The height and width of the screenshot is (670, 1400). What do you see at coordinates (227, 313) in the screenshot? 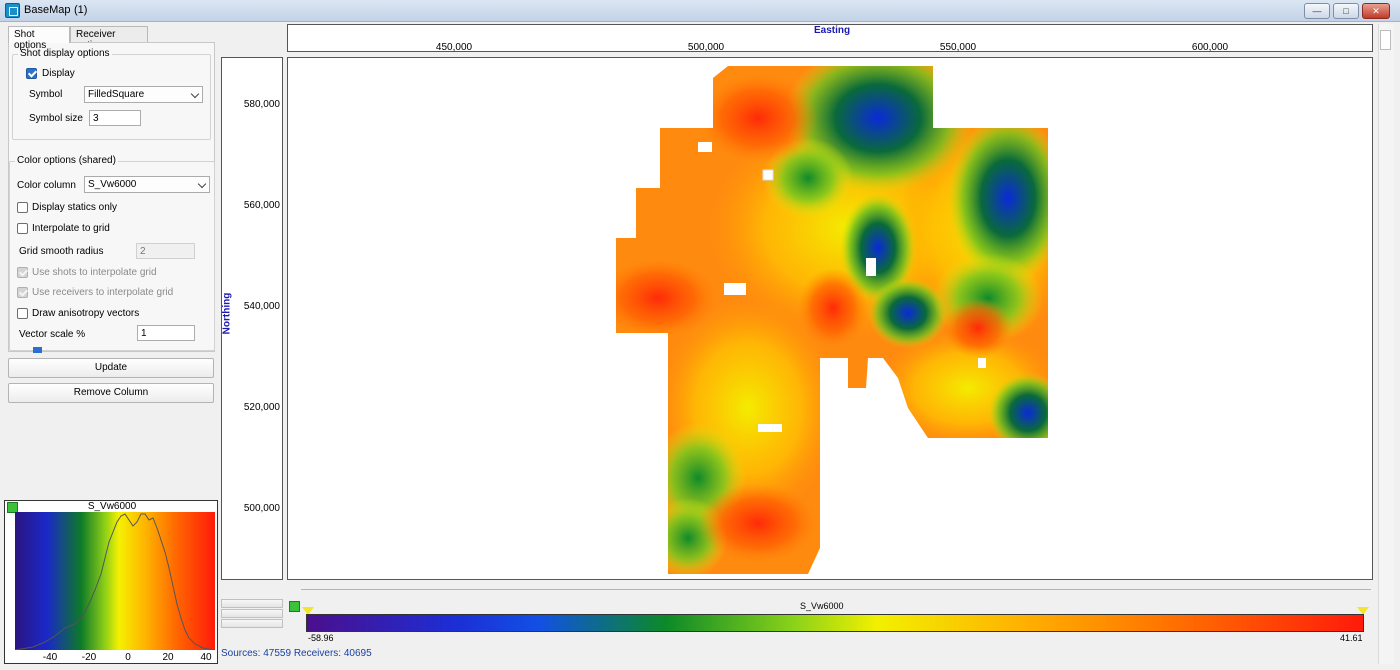
I see `northing-title: Northing` at bounding box center [227, 313].